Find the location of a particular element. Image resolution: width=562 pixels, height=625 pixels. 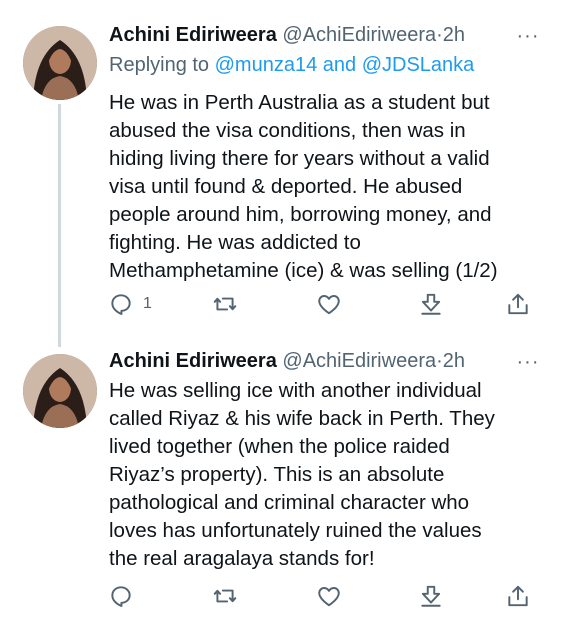

reply-count: 1 is located at coordinates (147, 303).